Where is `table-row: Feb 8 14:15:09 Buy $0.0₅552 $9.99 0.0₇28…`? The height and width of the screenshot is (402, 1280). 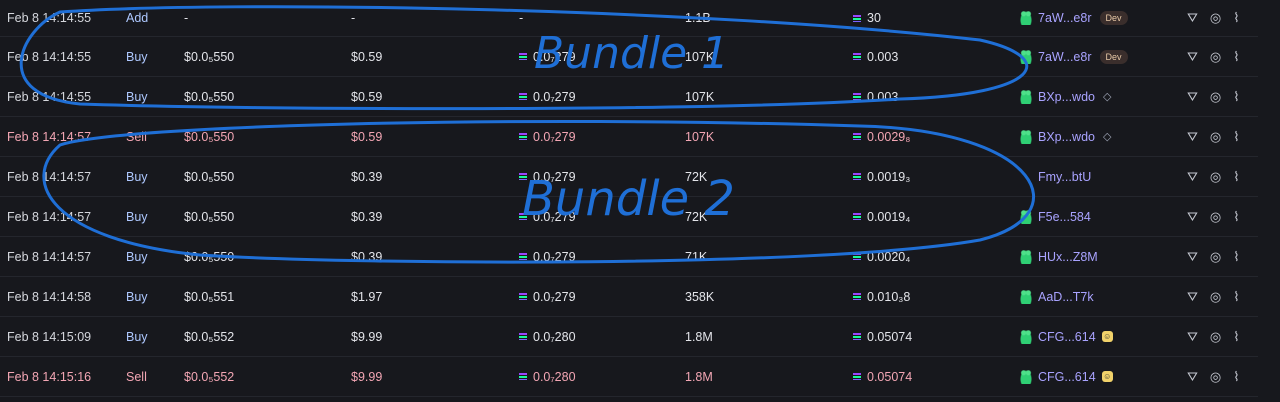
table-row: Feb 8 14:15:09 Buy $0.0₅552 $9.99 0.0₇28… is located at coordinates (629, 337).